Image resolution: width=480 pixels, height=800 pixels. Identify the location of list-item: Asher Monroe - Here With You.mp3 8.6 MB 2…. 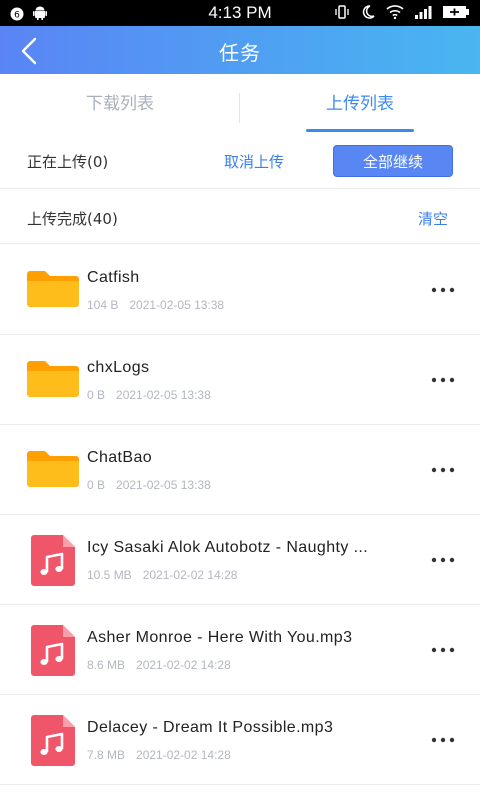
(240, 650).